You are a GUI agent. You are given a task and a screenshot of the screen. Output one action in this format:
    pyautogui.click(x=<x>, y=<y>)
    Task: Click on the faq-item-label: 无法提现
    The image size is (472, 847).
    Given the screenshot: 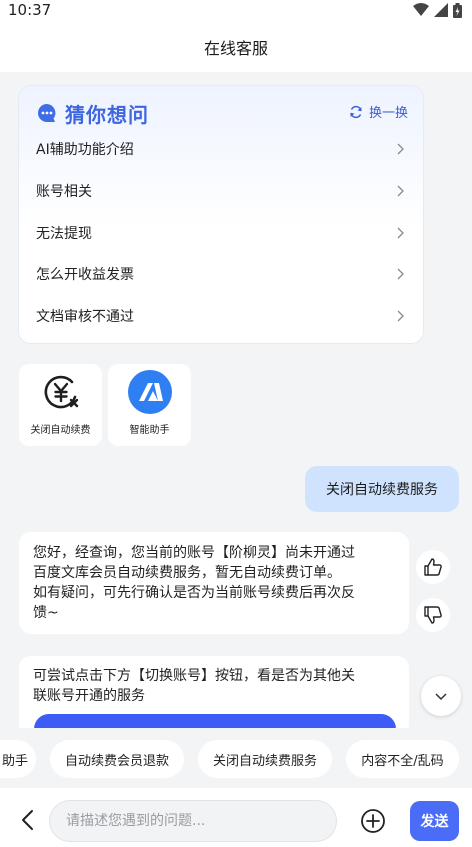 What is the action you would take?
    pyautogui.click(x=64, y=234)
    